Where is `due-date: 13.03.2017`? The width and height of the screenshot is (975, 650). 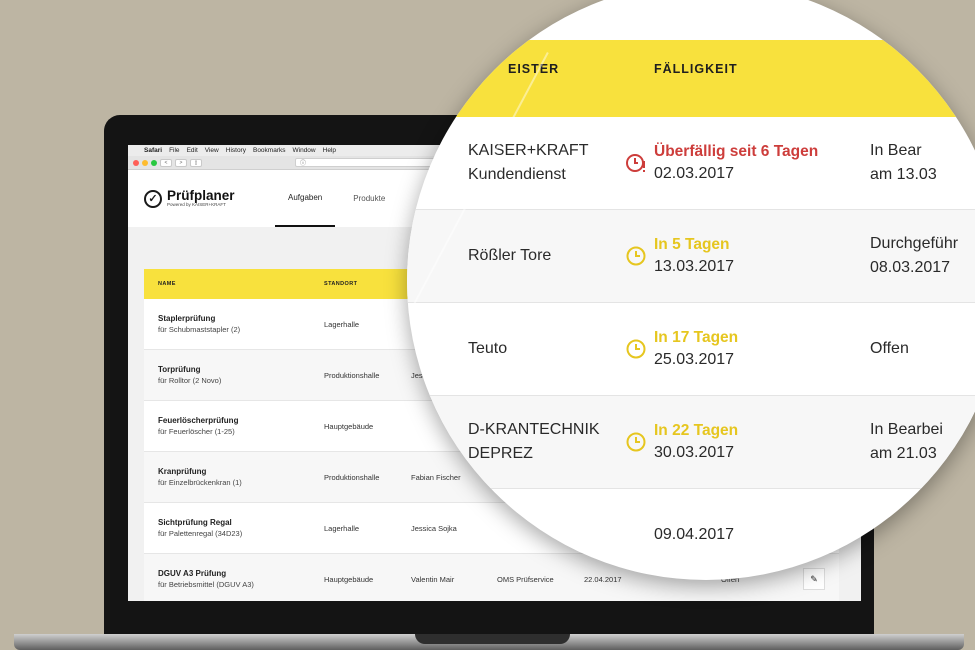
due-date: 13.03.2017 is located at coordinates (694, 266).